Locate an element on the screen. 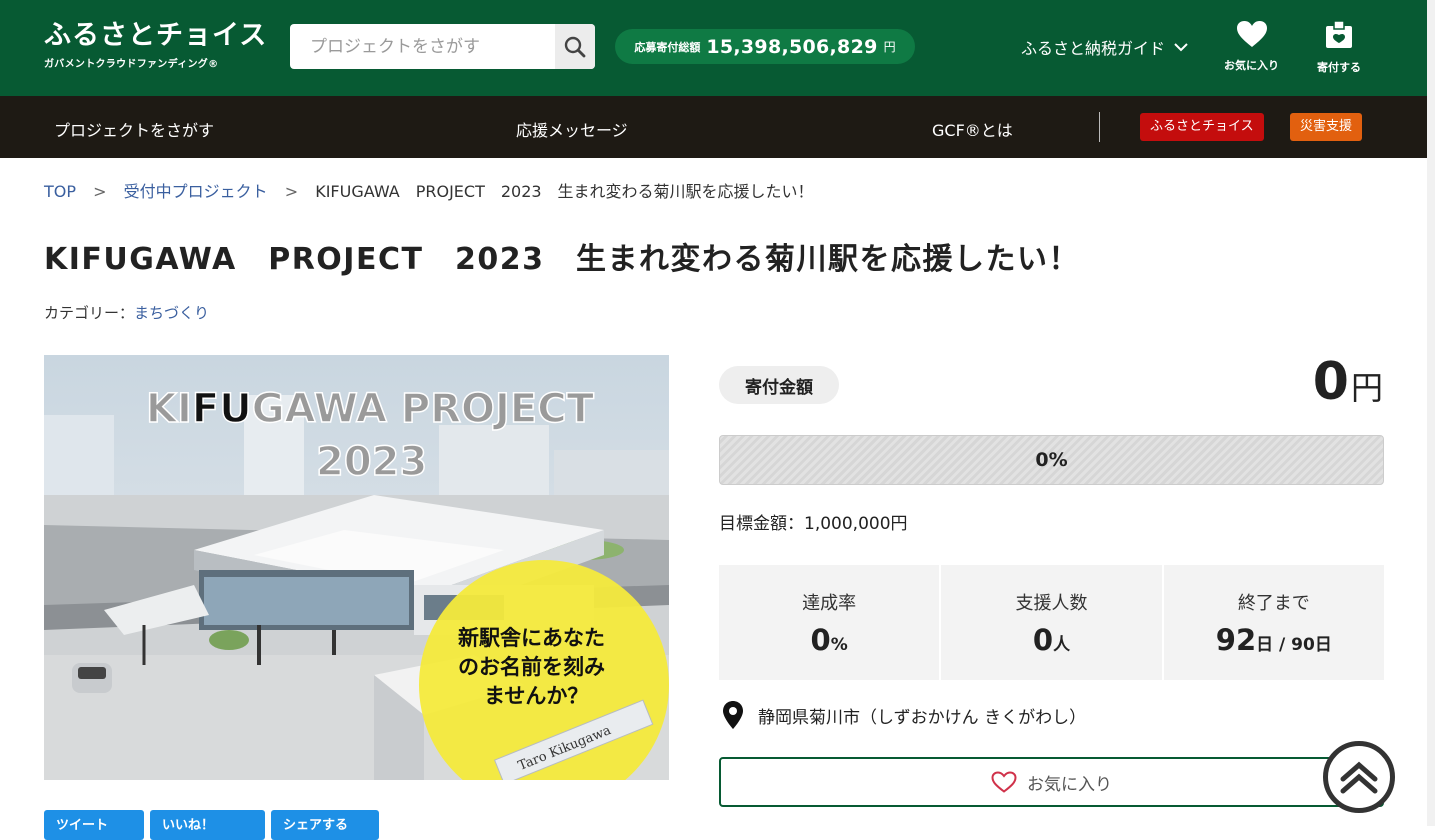 The width and height of the screenshot is (1435, 840). funding-stats: 達成率 0% 支援人数 0人 終了まで 92日 / 90日 is located at coordinates (1051, 622).